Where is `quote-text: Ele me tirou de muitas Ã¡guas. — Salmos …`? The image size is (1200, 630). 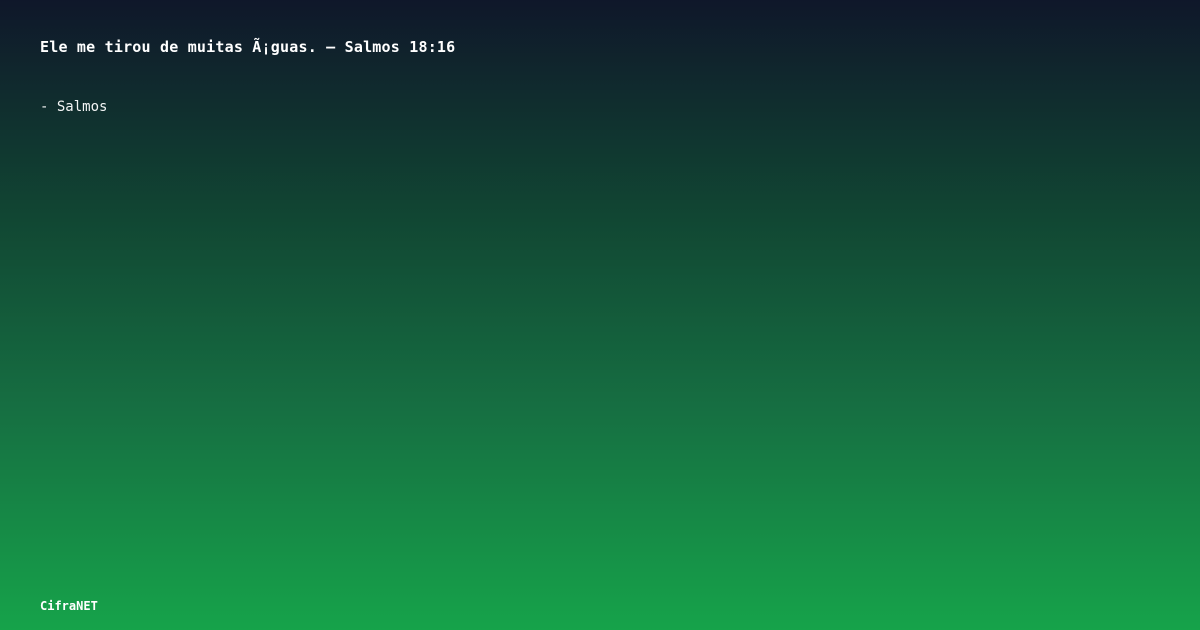
quote-text: Ele me tirou de muitas Ã¡guas. — Salmos … is located at coordinates (248, 47).